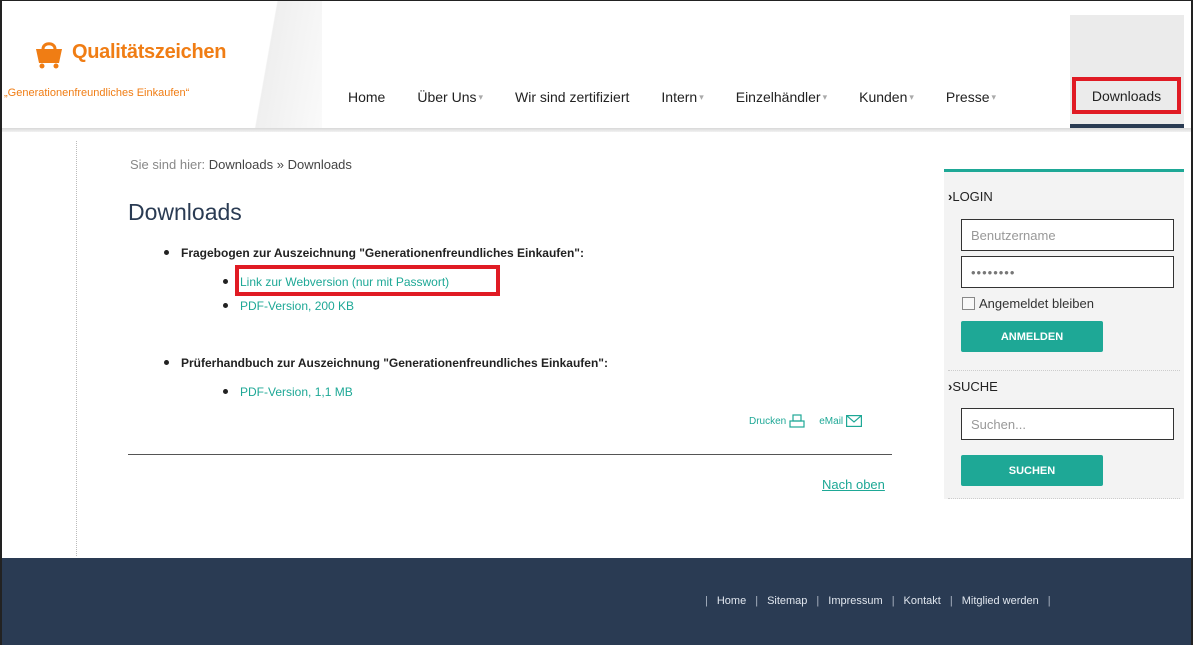 The image size is (1193, 645). I want to click on nav-item-kunden: Kunden ▾, so click(886, 97).